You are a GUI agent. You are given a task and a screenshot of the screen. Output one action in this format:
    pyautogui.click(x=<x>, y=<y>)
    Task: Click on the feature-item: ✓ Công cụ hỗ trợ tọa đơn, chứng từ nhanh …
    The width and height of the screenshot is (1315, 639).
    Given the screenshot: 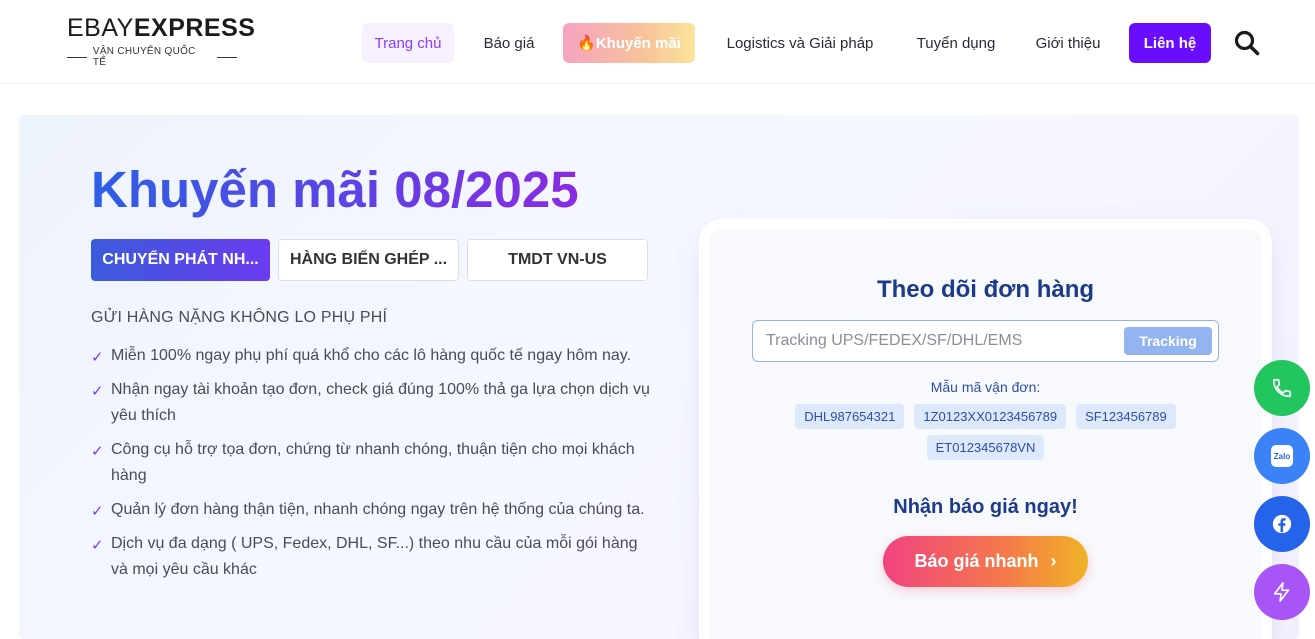 What is the action you would take?
    pyautogui.click(x=371, y=463)
    